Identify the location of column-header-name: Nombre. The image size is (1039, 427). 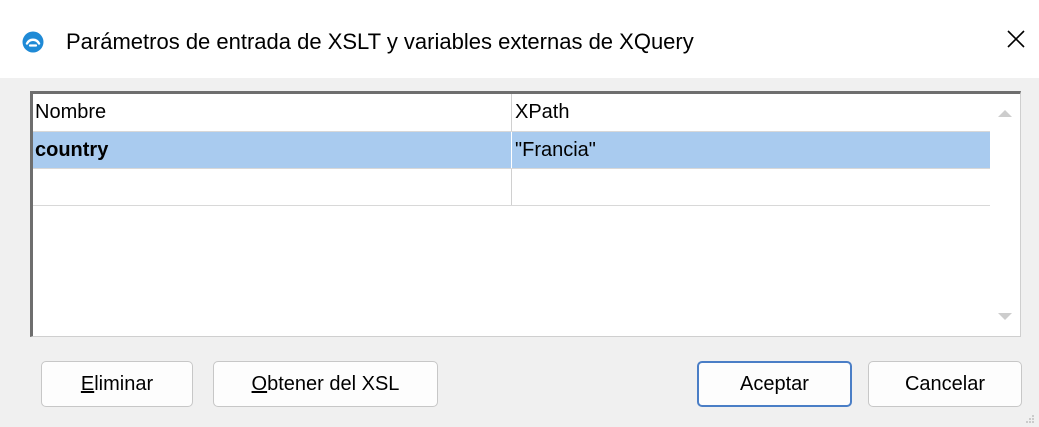
(272, 112).